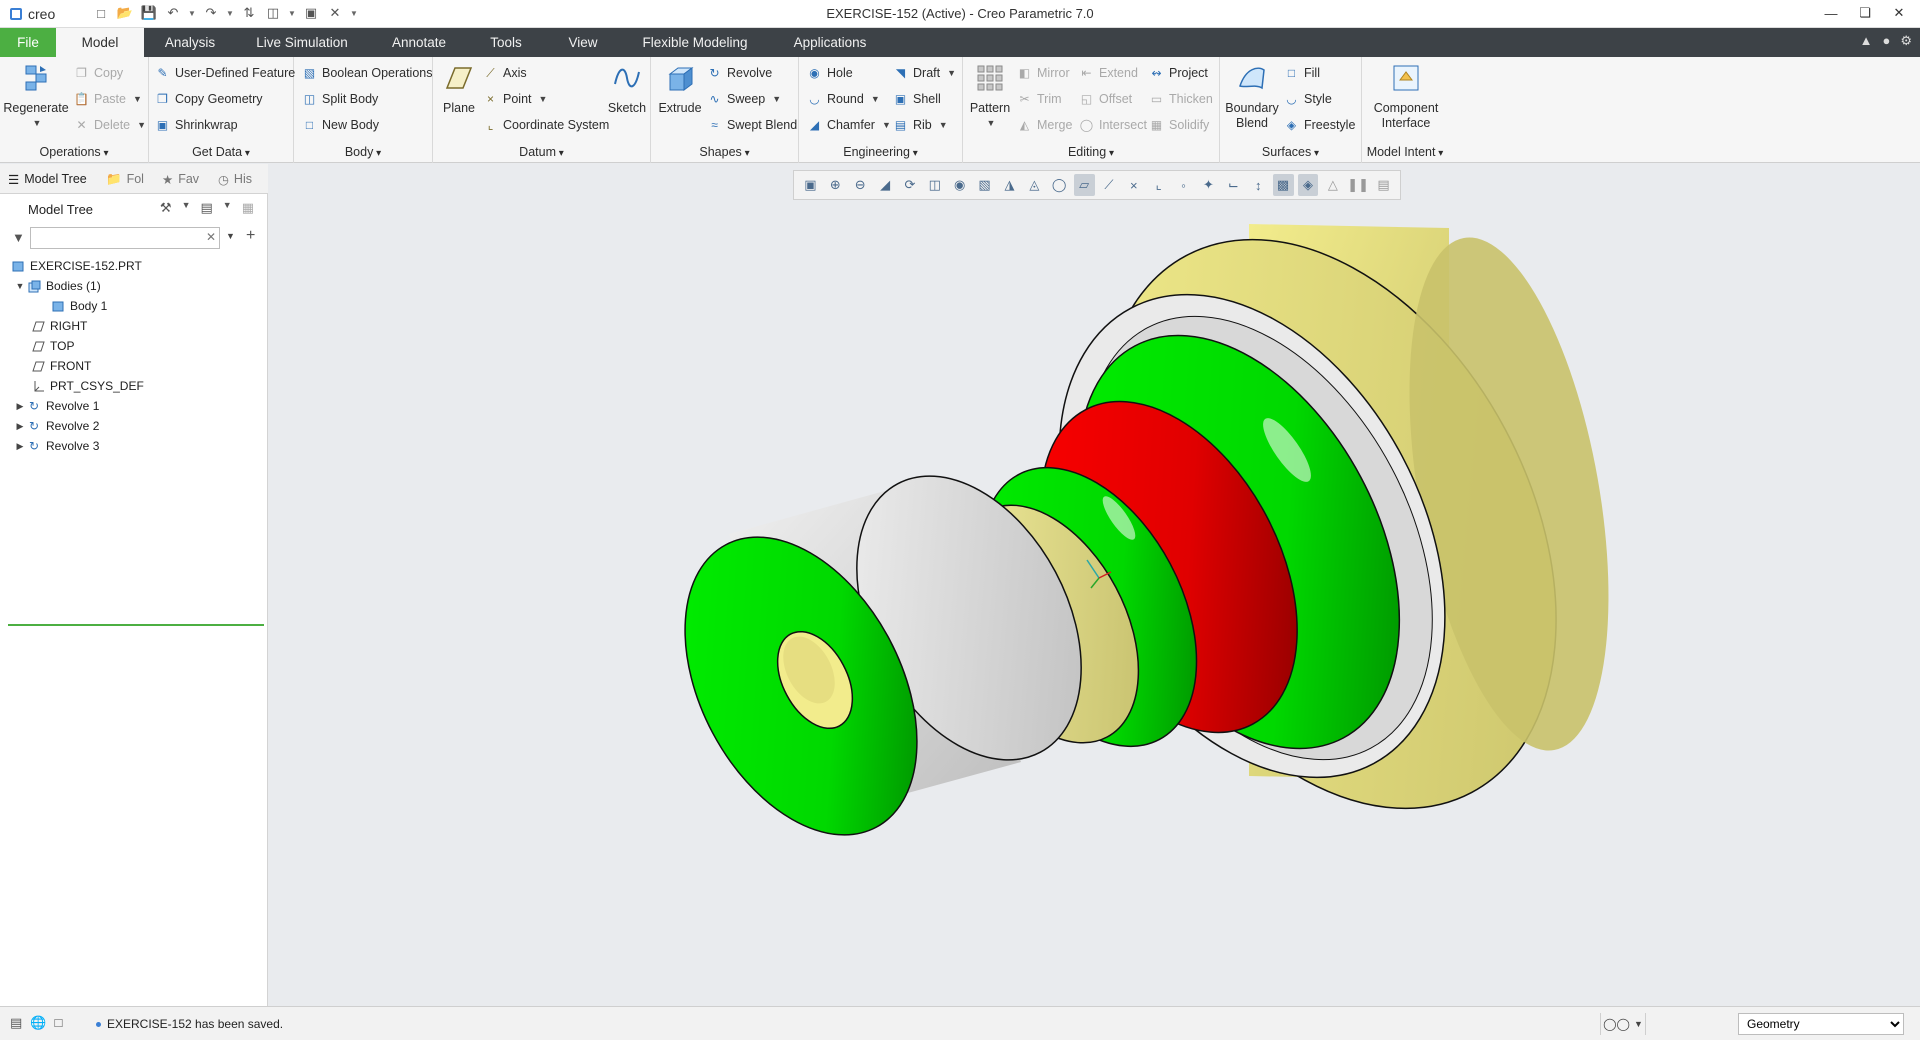 The height and width of the screenshot is (1040, 1920). Describe the element at coordinates (248, 208) in the screenshot. I see `tree-filters-icon: ▦` at that location.